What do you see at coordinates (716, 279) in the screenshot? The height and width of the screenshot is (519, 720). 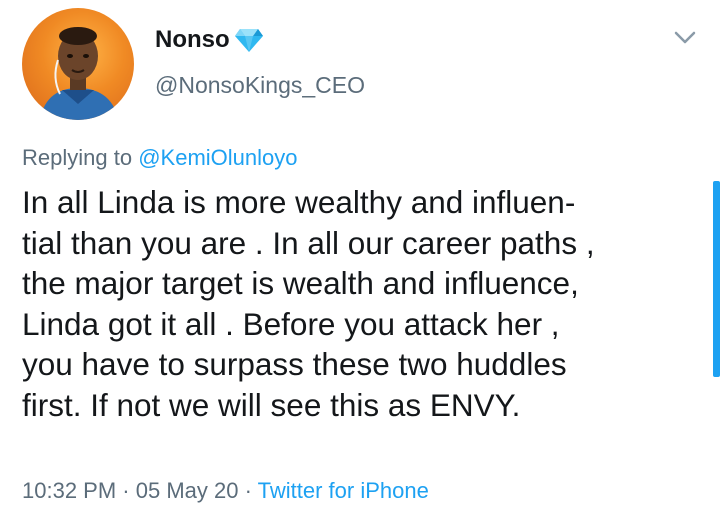 I see `scroll-indicator` at bounding box center [716, 279].